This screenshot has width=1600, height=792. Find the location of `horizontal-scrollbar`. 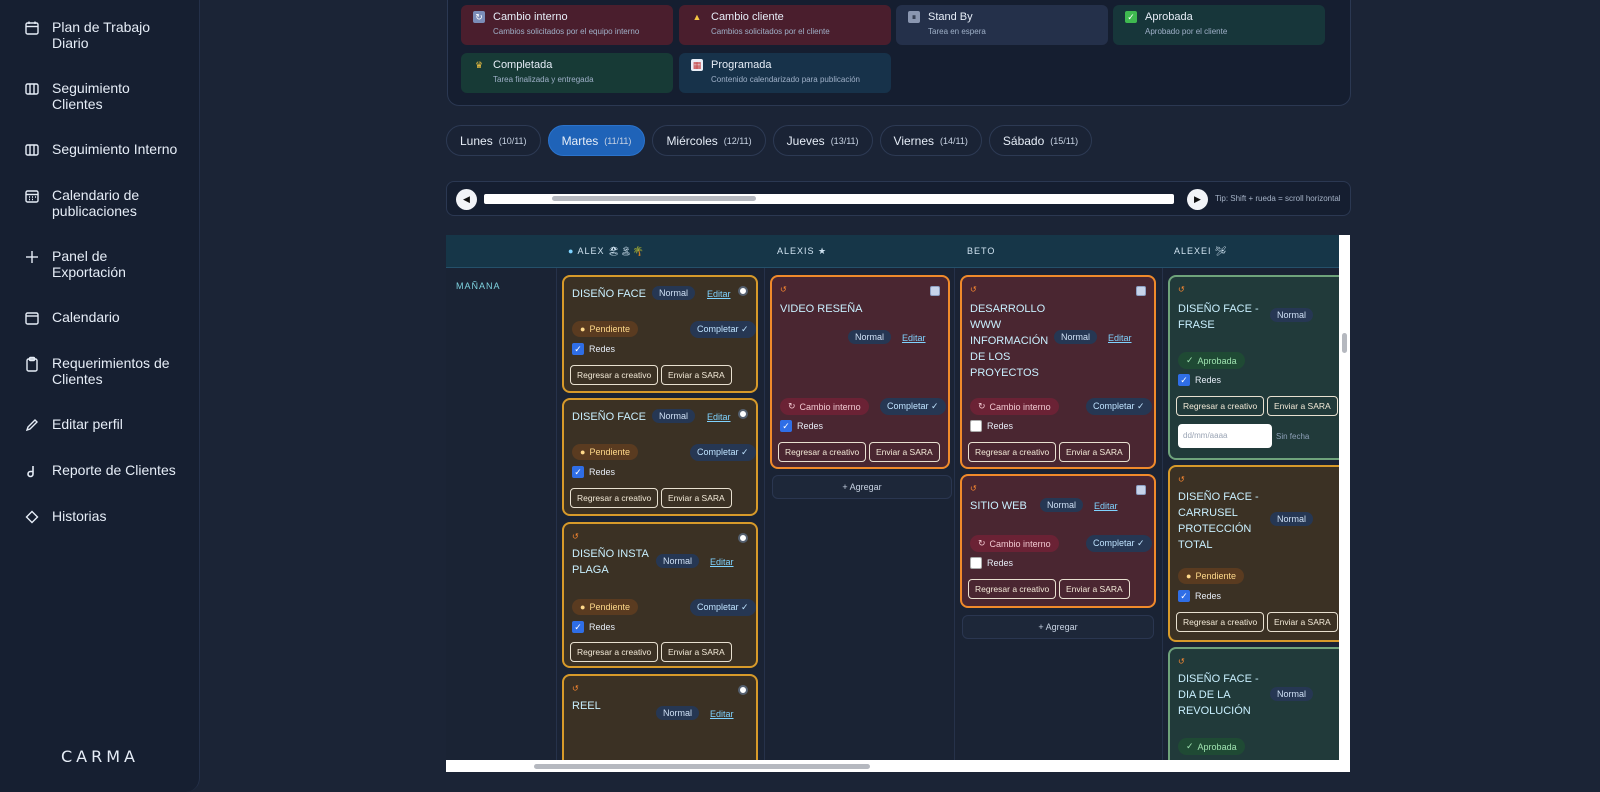

horizontal-scrollbar is located at coordinates (898, 766).